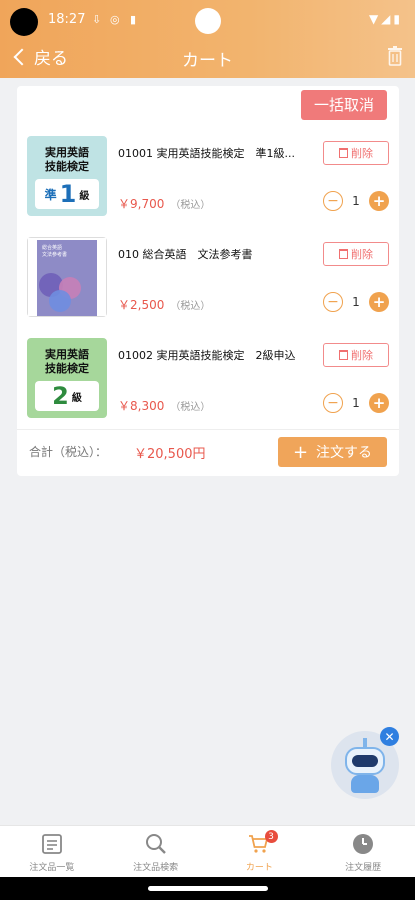  I want to click on page-title: カート, so click(207, 61).